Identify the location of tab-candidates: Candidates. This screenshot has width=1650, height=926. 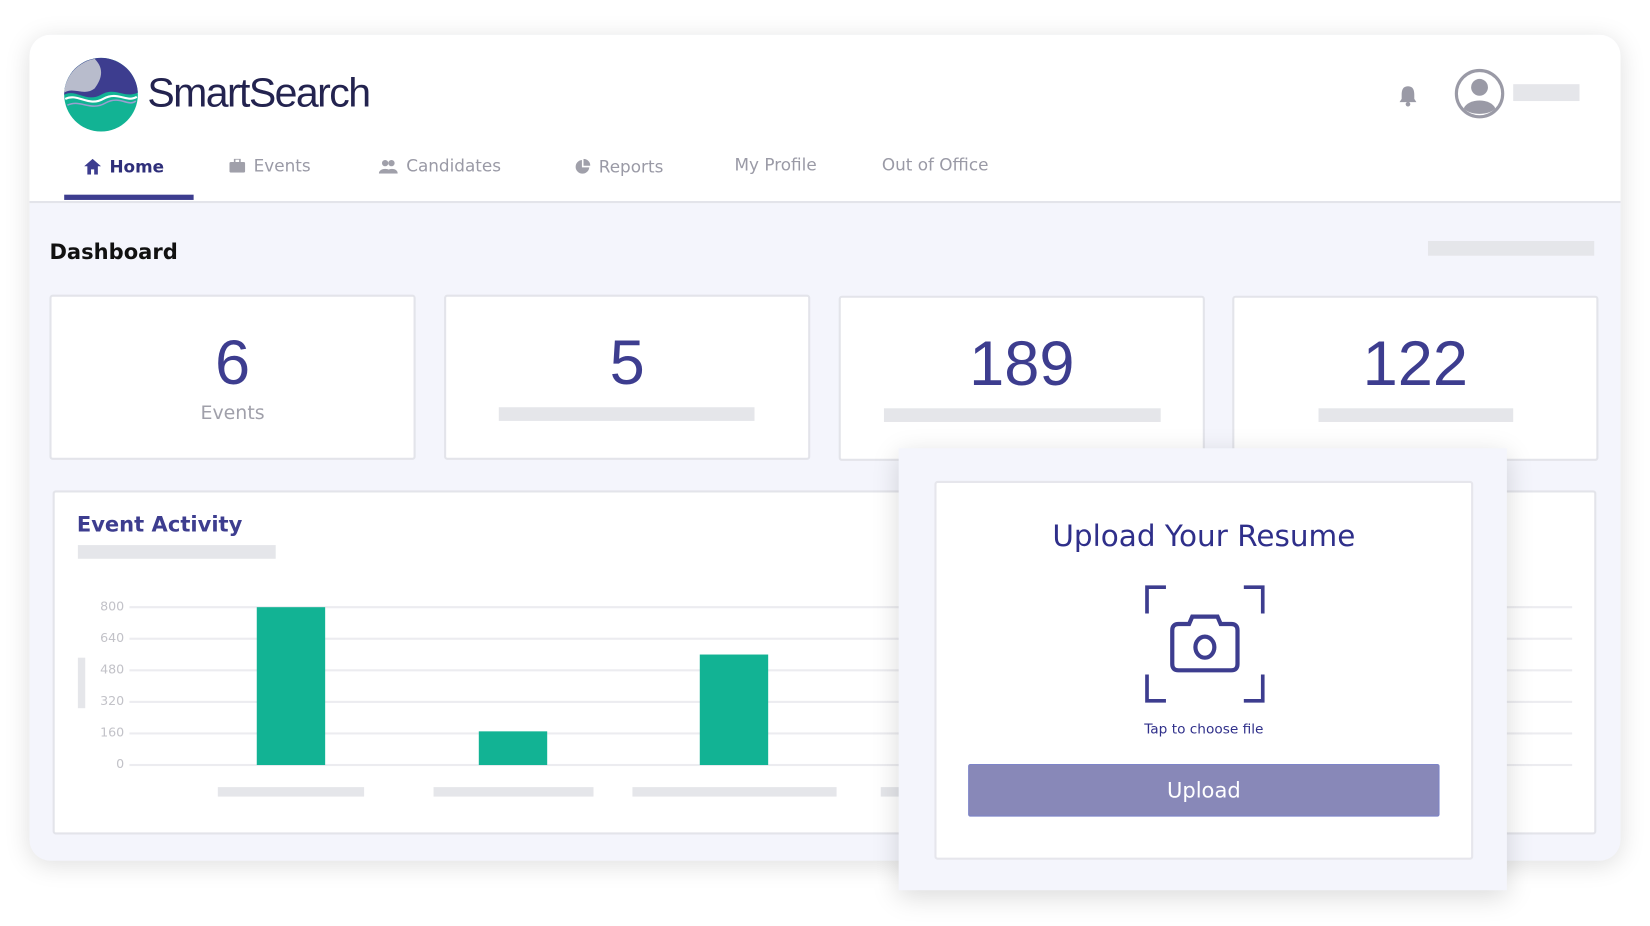
(440, 165).